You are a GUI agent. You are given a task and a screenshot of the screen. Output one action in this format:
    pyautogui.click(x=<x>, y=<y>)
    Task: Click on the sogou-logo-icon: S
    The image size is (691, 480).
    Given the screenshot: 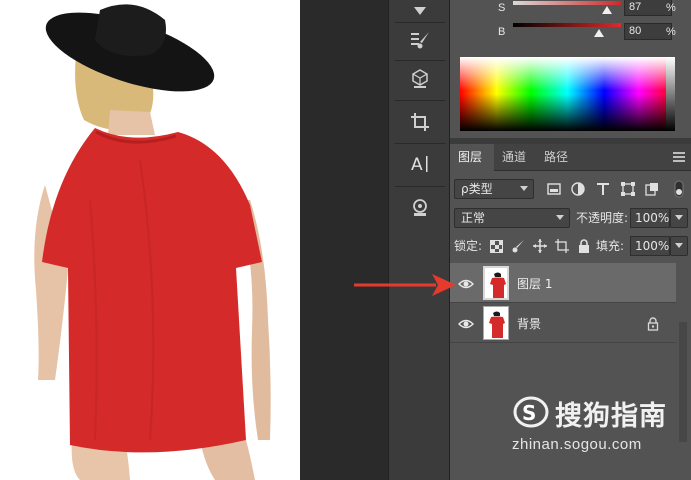 What is the action you would take?
    pyautogui.click(x=532, y=413)
    